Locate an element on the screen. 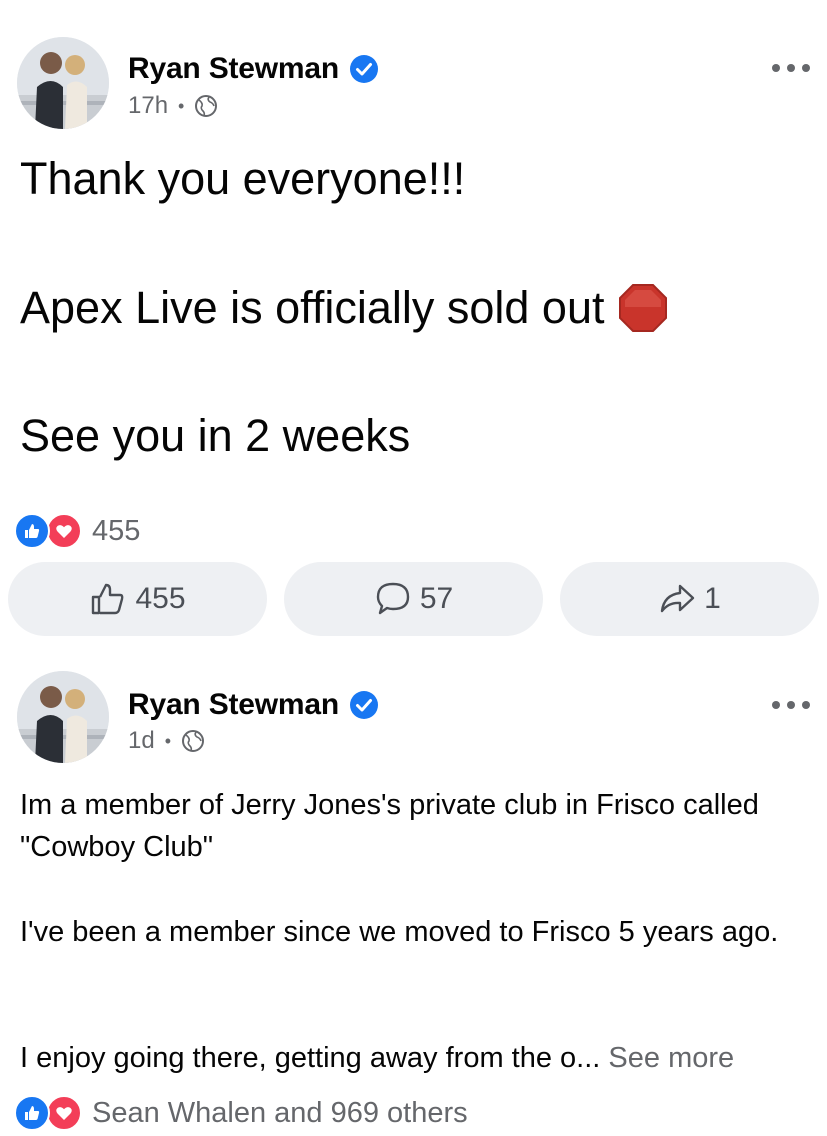 Image resolution: width=827 pixels, height=1136 pixels. post-text-line: Apex Live is officially sold out is located at coordinates (312, 307).